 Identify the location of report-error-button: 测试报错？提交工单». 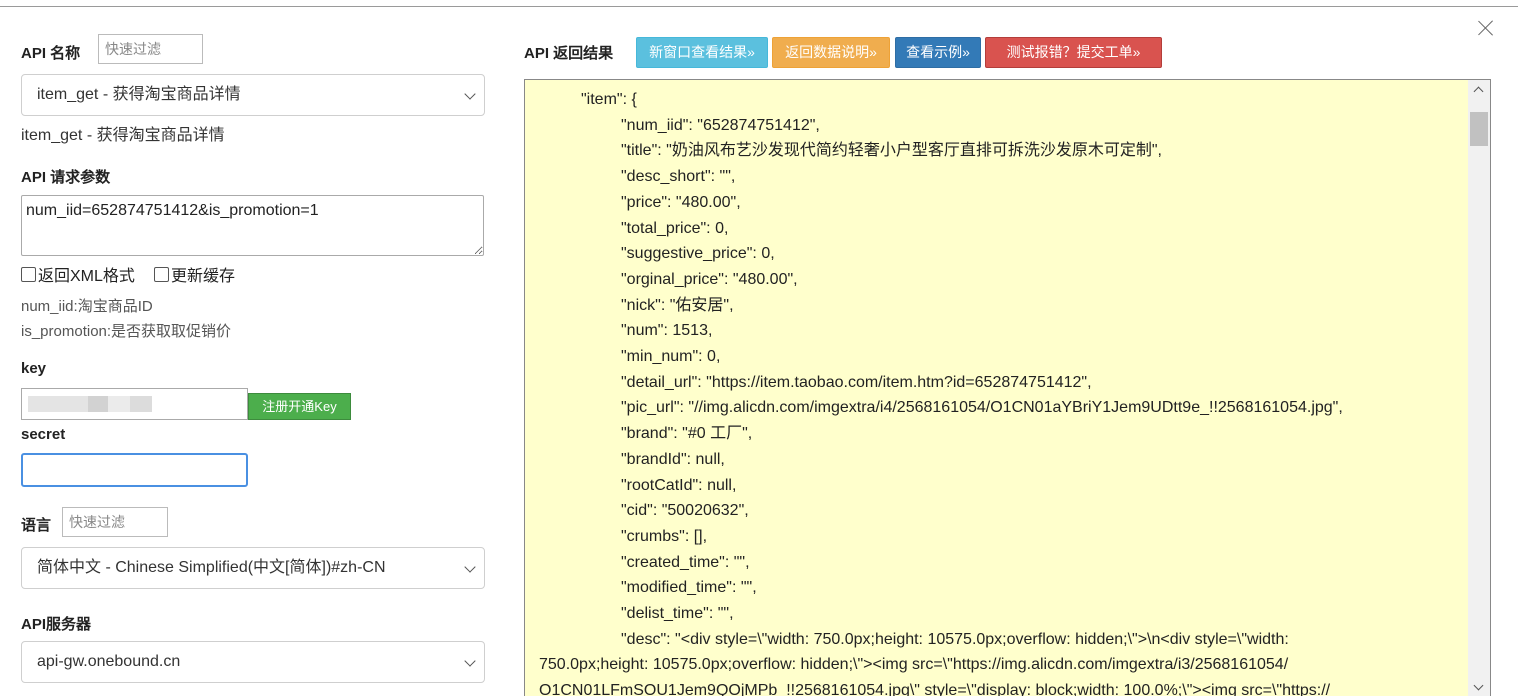
(1073, 52).